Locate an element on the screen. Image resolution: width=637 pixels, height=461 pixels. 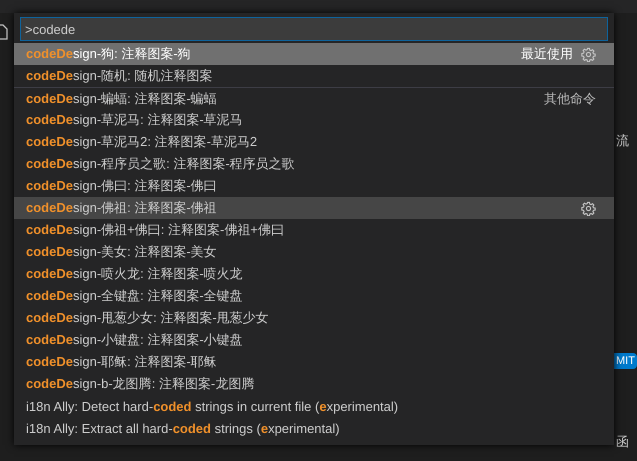
editor-text: 流 is located at coordinates (622, 141).